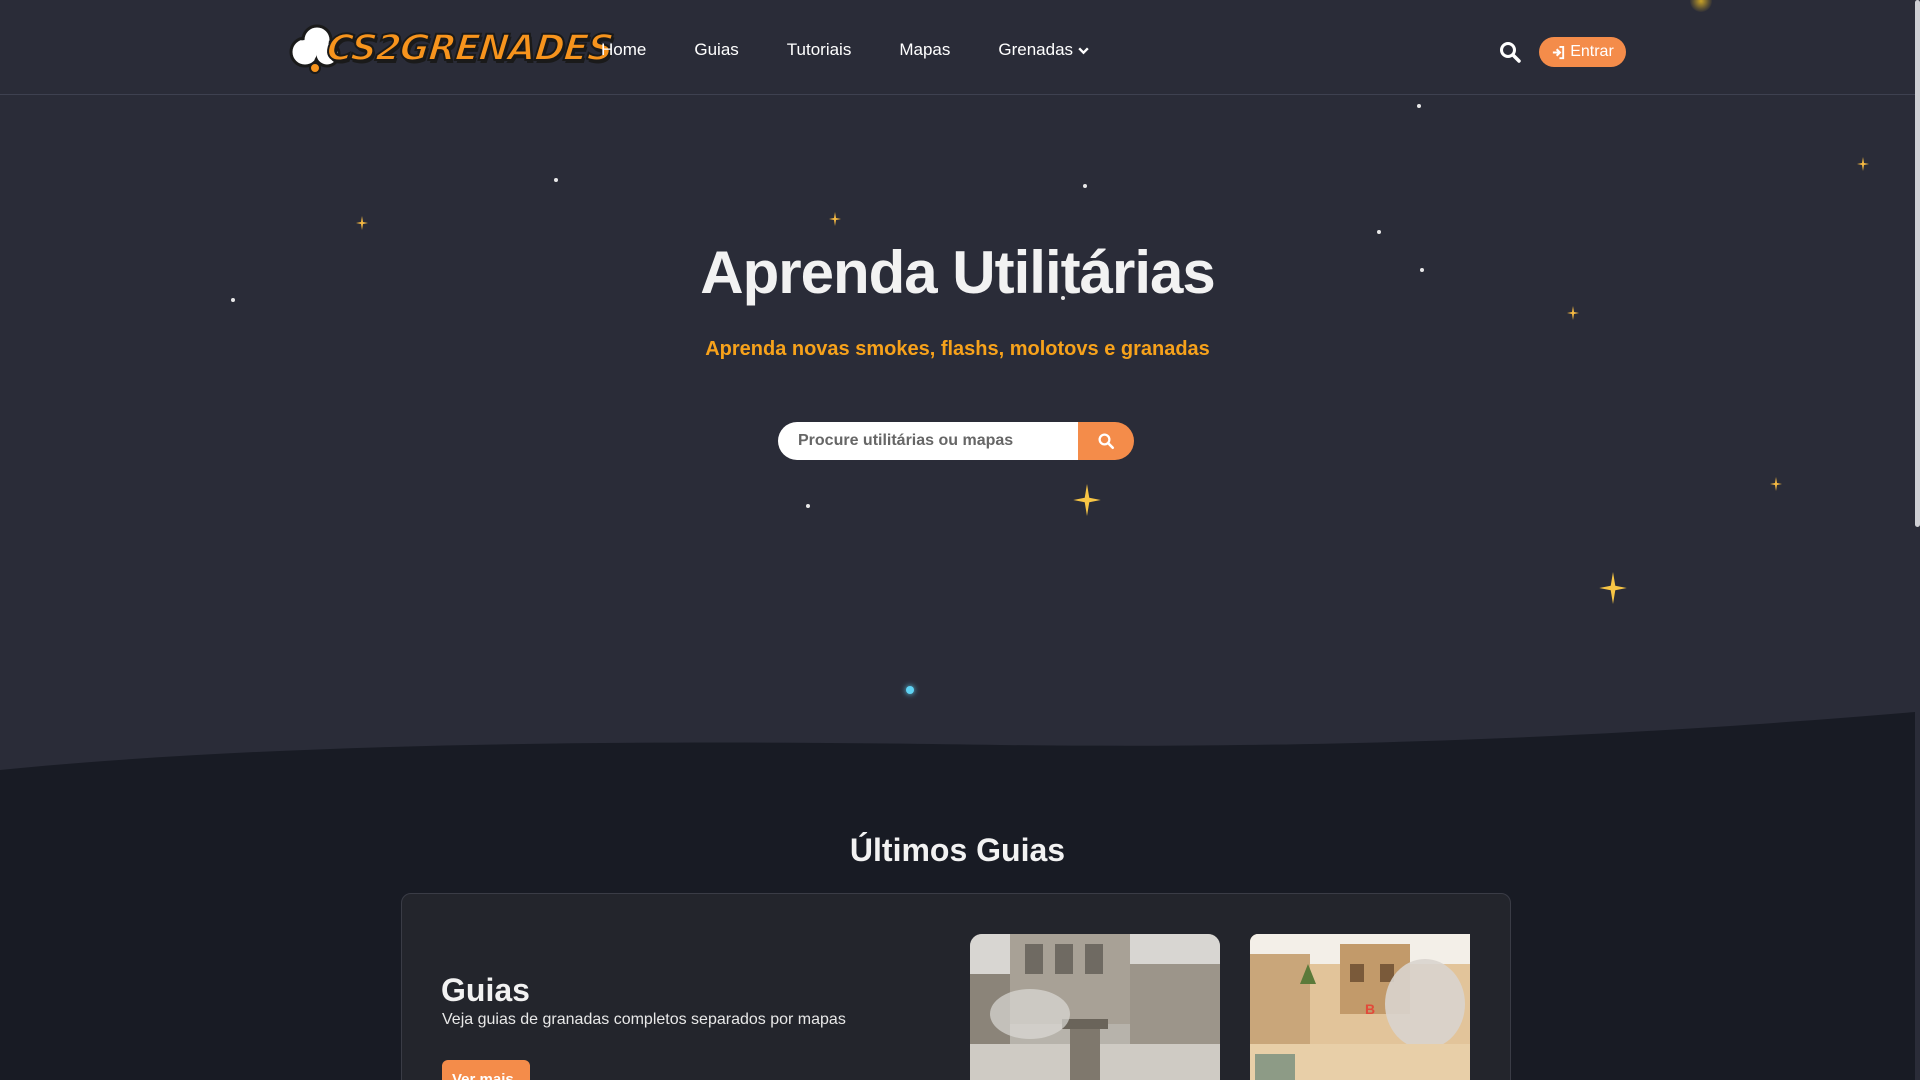 Image resolution: width=1920 pixels, height=1080 pixels. I want to click on map-image, so click(1095, 1007).